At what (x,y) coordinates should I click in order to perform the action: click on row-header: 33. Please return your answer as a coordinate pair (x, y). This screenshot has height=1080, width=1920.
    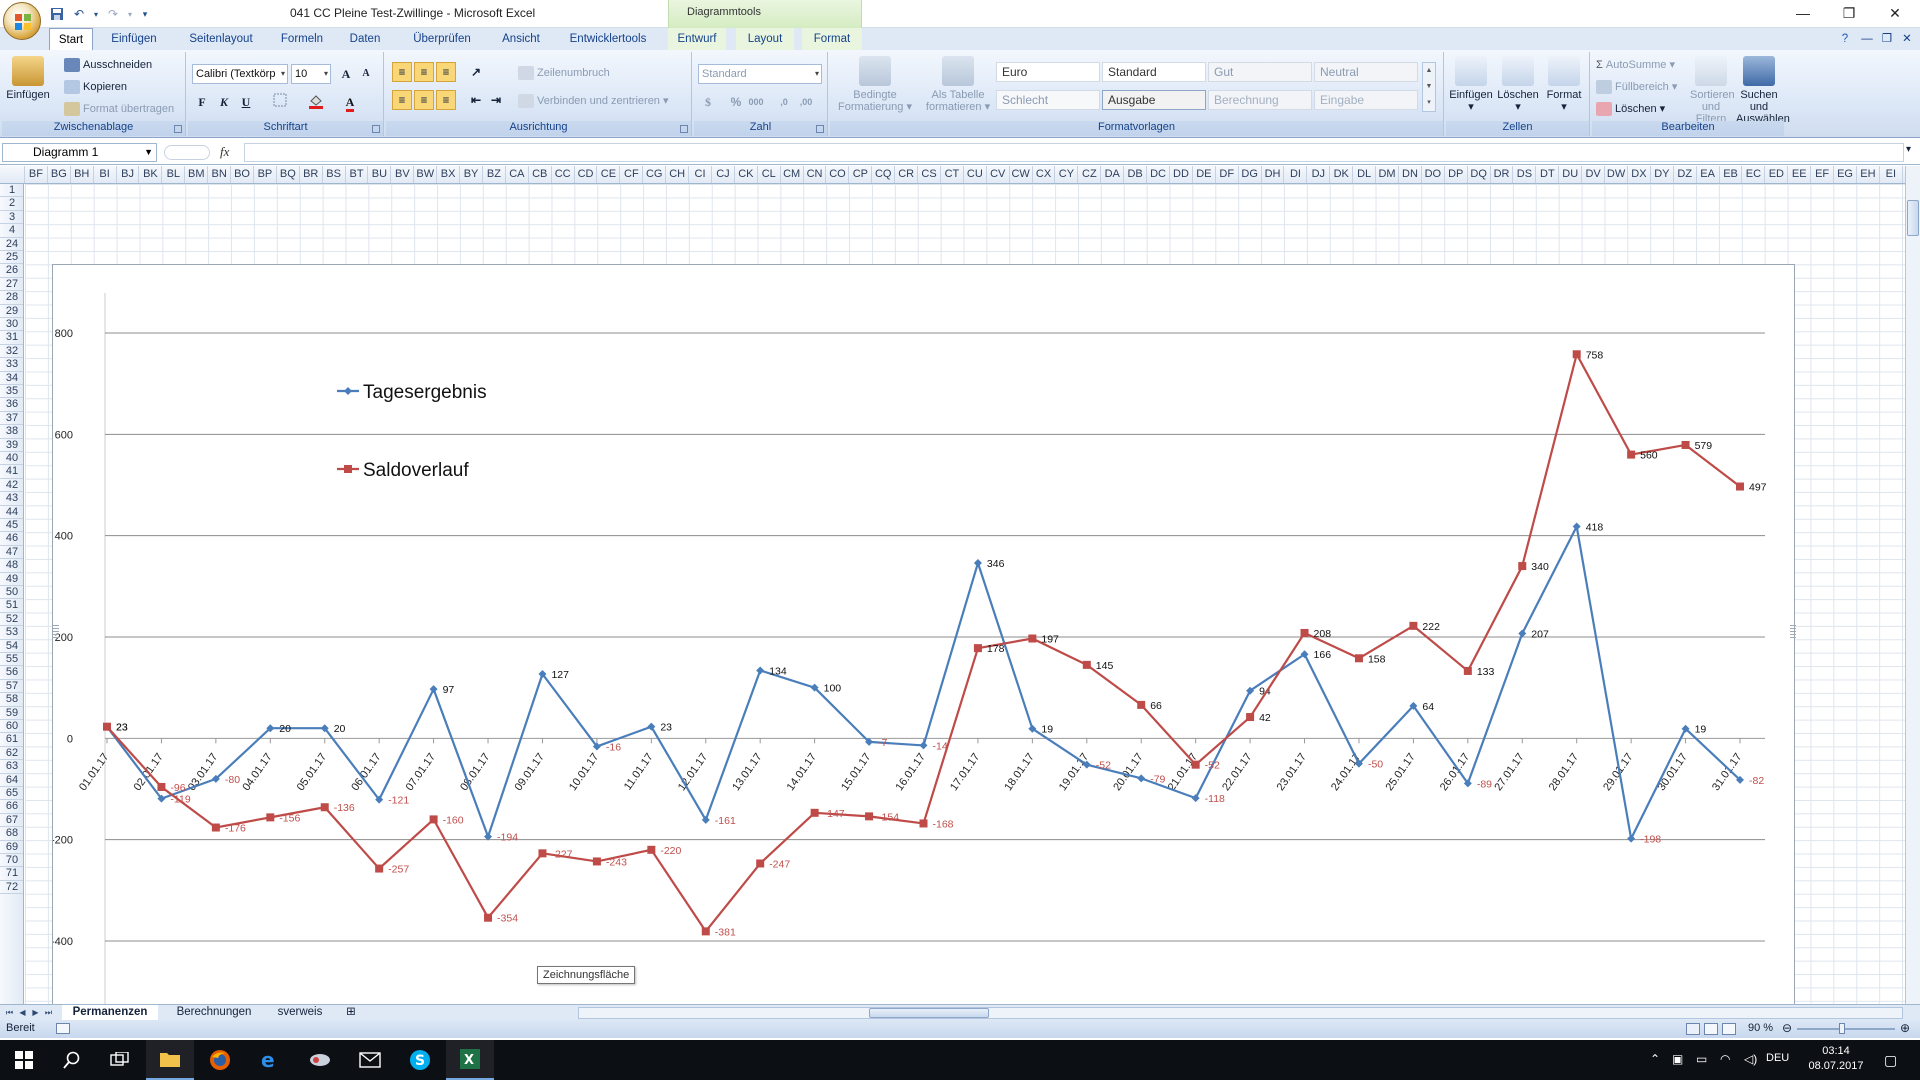
    Looking at the image, I should click on (11, 365).